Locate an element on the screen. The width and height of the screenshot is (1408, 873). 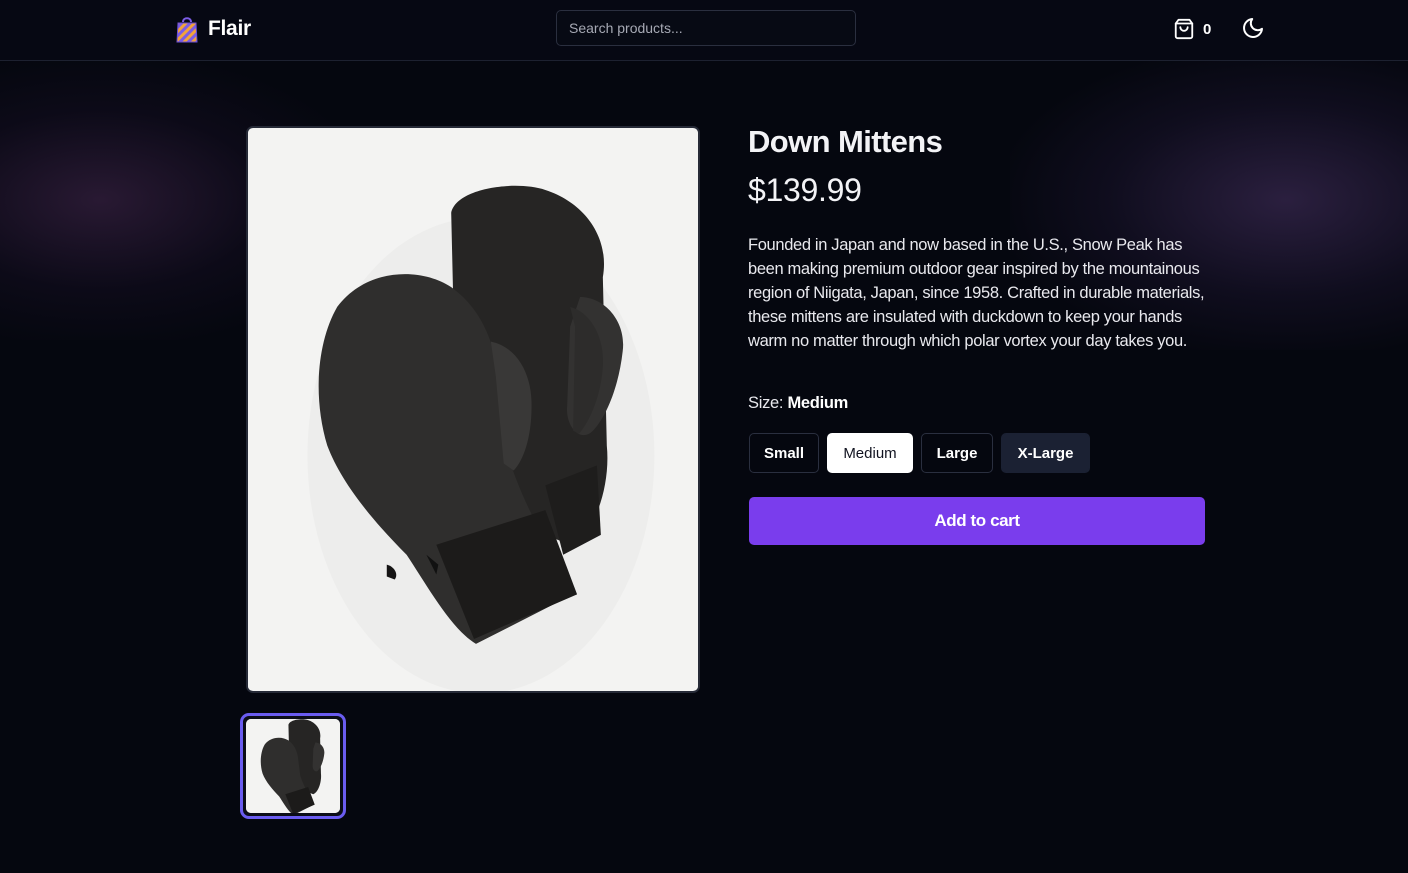
size-option-small: Small is located at coordinates (784, 453).